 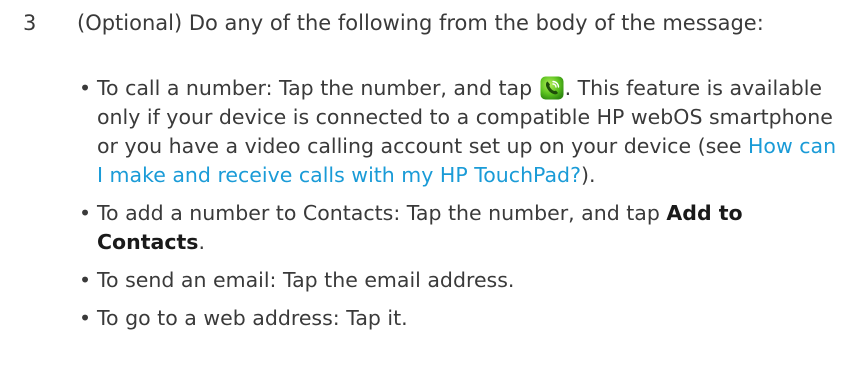 I want to click on phone-call-icon, so click(x=552, y=88).